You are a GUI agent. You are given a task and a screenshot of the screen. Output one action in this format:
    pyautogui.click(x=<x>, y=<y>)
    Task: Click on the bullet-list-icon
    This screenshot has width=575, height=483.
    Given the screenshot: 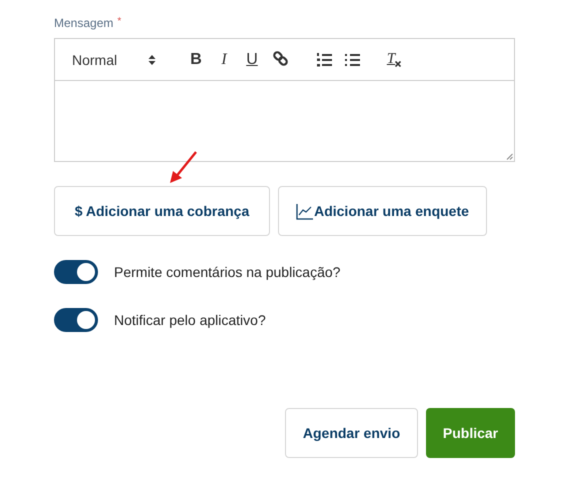 What is the action you would take?
    pyautogui.click(x=352, y=59)
    